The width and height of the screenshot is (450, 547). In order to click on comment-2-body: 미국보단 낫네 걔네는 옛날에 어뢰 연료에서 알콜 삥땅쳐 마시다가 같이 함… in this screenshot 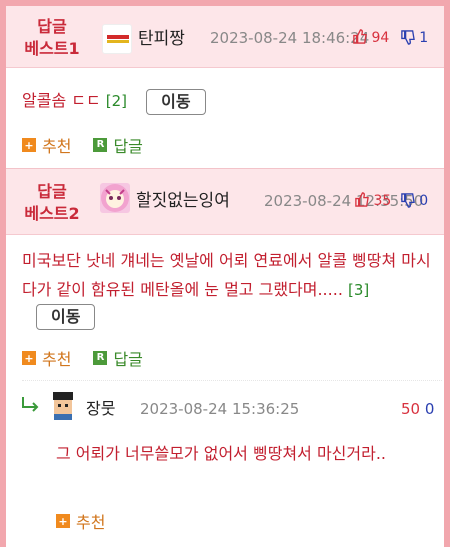, I will do `click(225, 288)`.